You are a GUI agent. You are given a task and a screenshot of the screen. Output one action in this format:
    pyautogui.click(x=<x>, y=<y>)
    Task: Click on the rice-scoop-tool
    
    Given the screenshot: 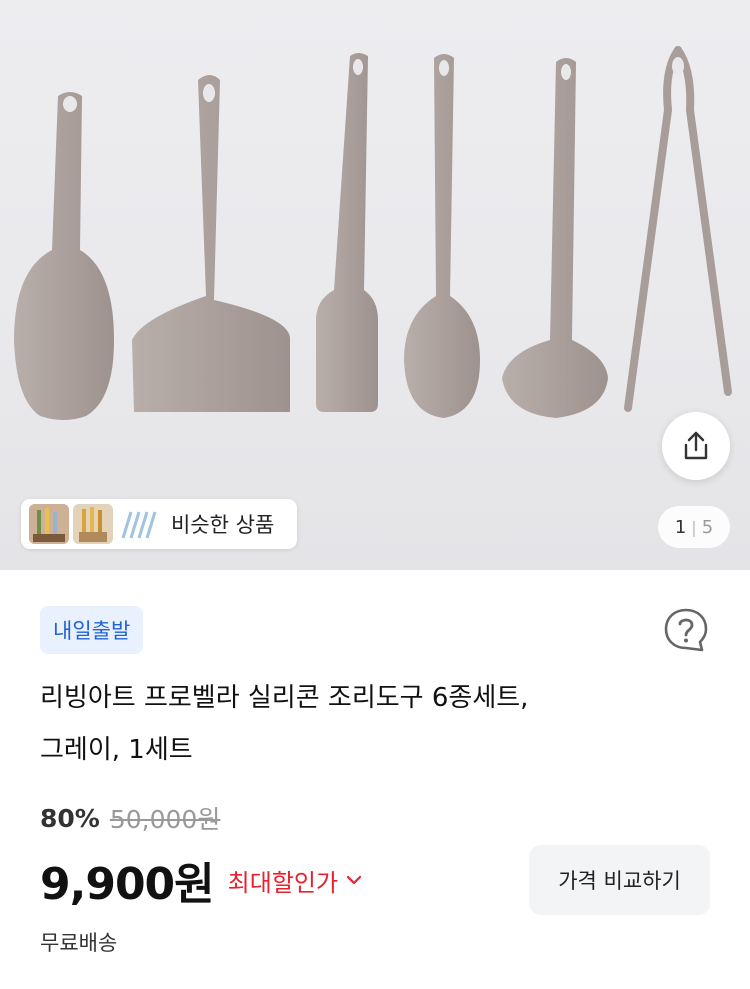 What is the action you would take?
    pyautogui.click(x=64, y=256)
    